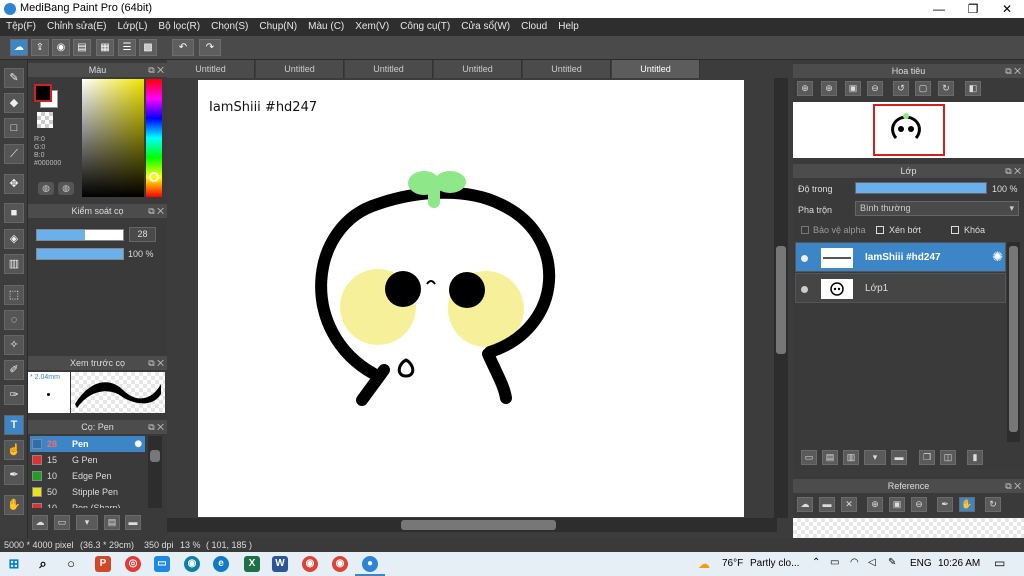 This screenshot has height=576, width=1024. I want to click on menu-edit: Chỉnh sửa(E), so click(76, 25).